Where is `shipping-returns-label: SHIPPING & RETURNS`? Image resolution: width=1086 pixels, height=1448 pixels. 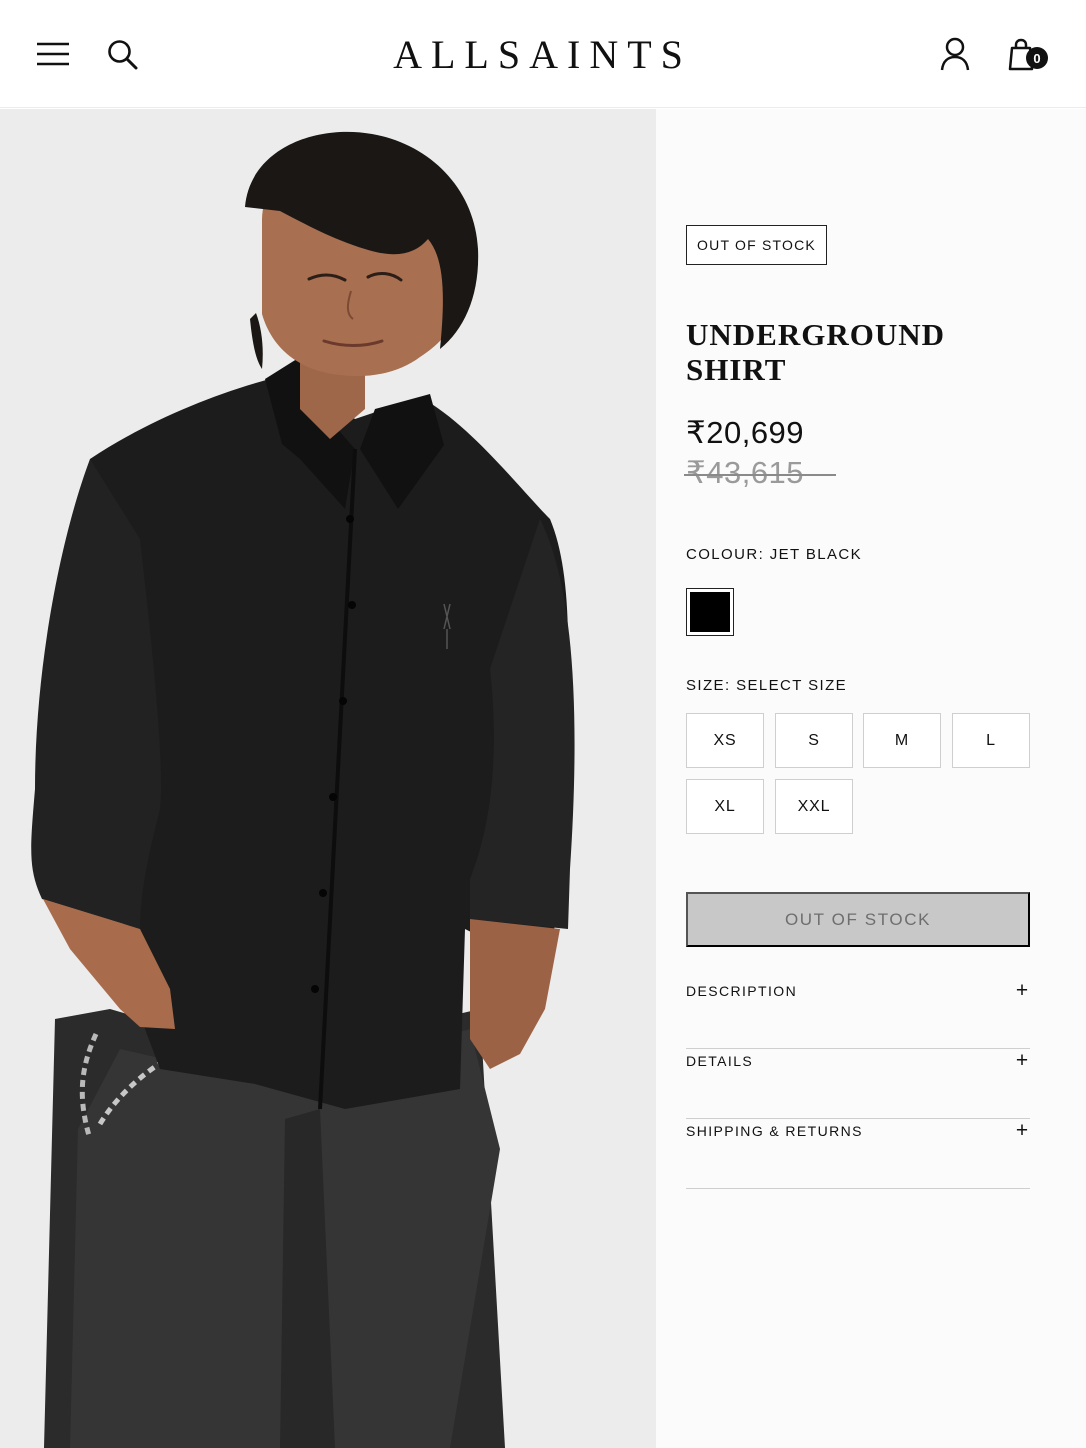 shipping-returns-label: SHIPPING & RETURNS is located at coordinates (774, 1131).